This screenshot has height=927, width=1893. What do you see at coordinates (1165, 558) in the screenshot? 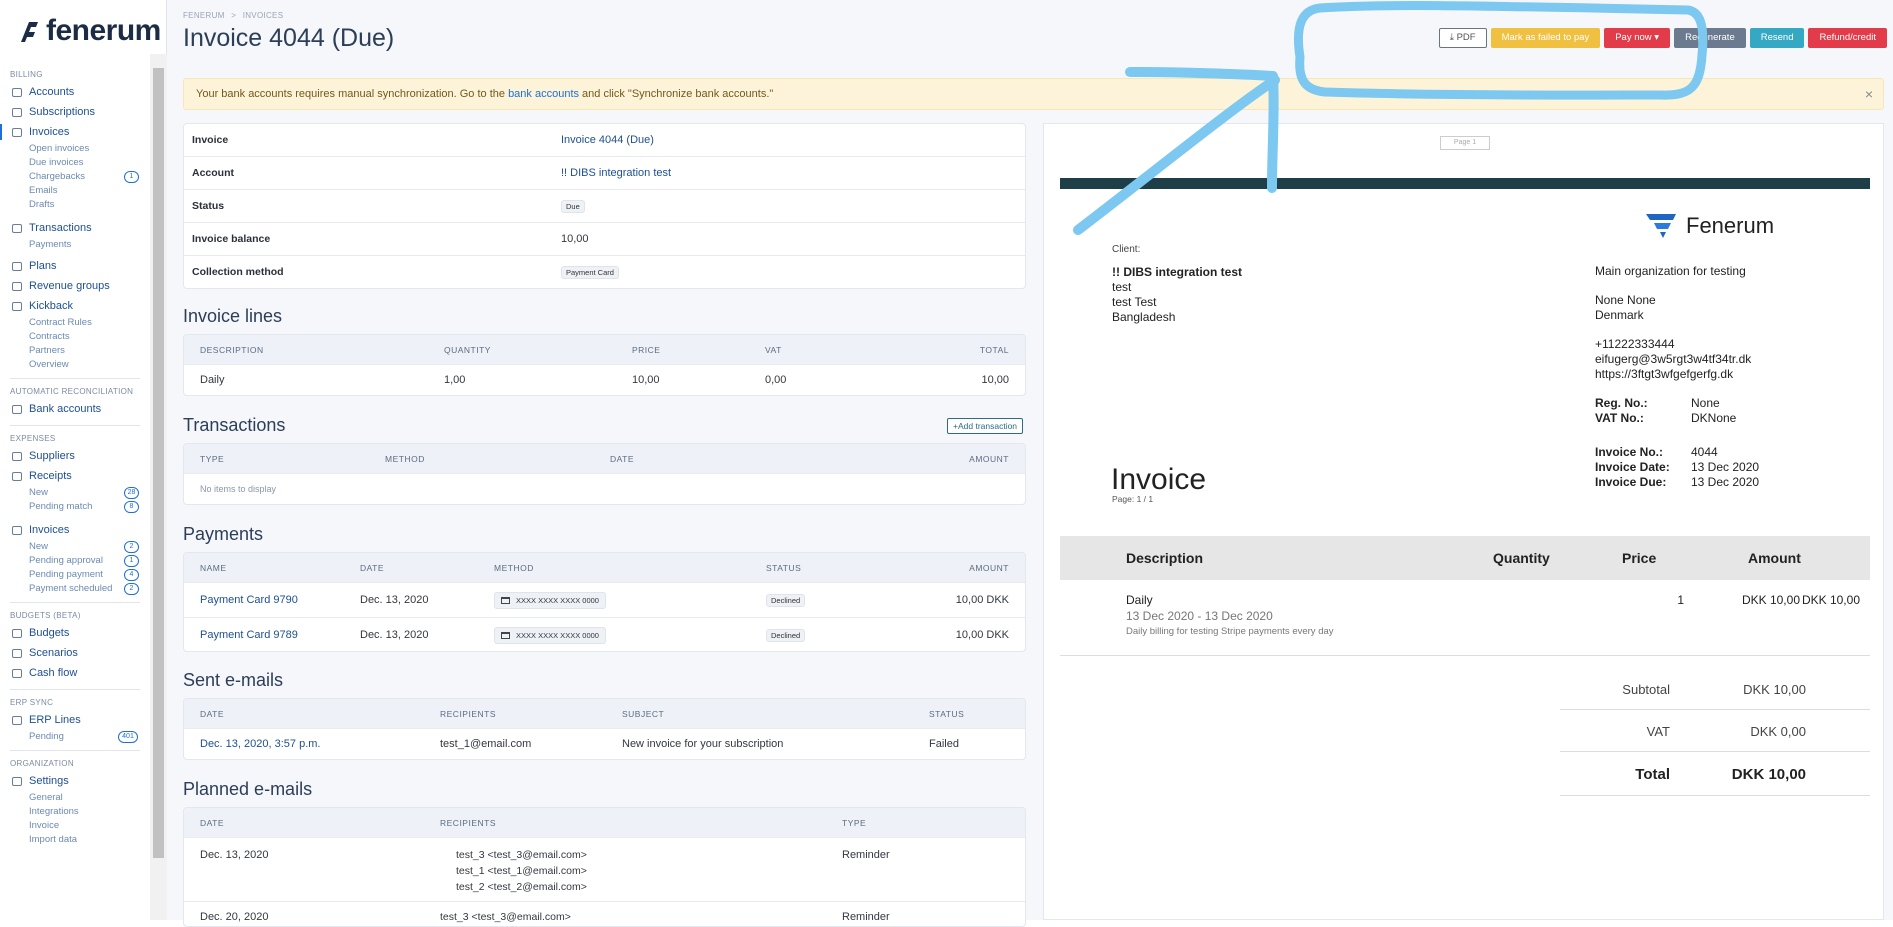
I see `column-header: Description` at bounding box center [1165, 558].